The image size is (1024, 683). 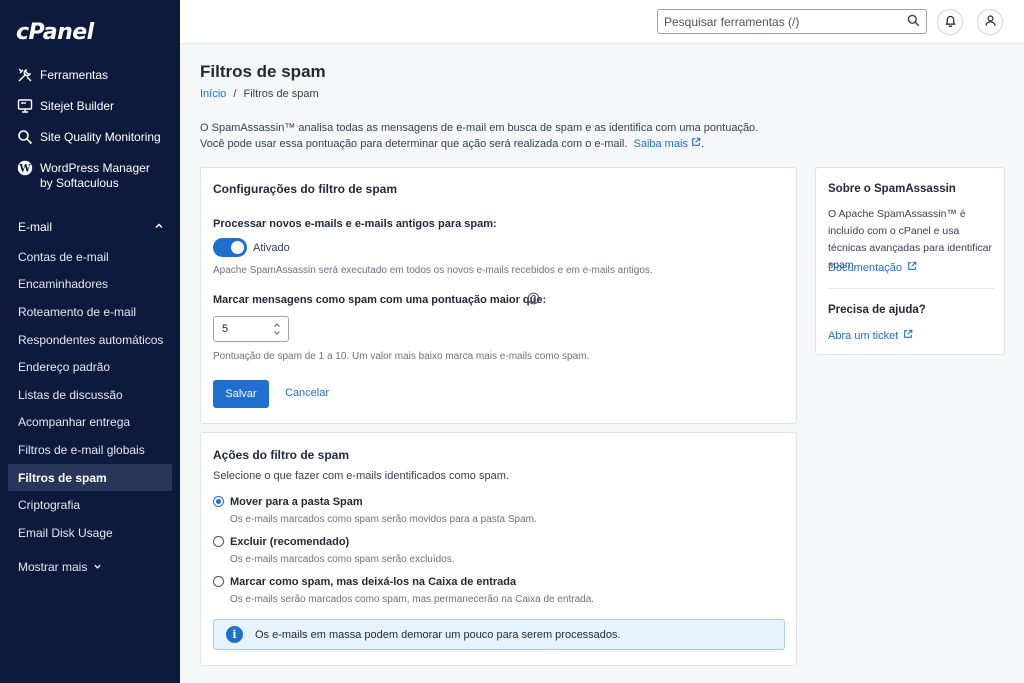 I want to click on score-value: 5, so click(x=225, y=329).